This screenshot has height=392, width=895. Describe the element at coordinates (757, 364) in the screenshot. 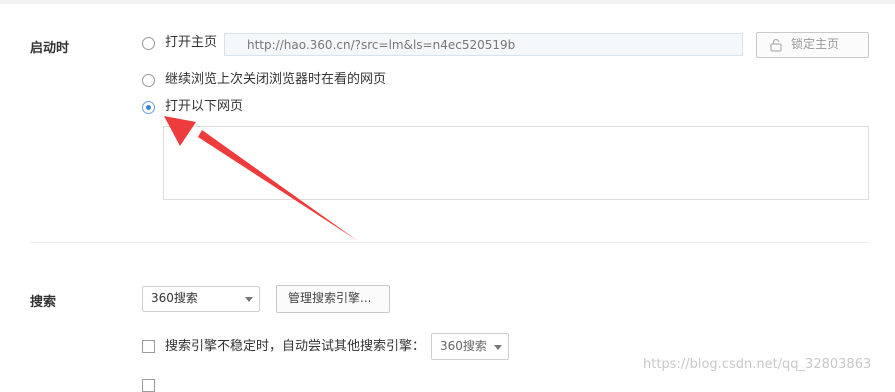

I see `watermark-text: https://blog.csdn.net/qq_32803863` at that location.